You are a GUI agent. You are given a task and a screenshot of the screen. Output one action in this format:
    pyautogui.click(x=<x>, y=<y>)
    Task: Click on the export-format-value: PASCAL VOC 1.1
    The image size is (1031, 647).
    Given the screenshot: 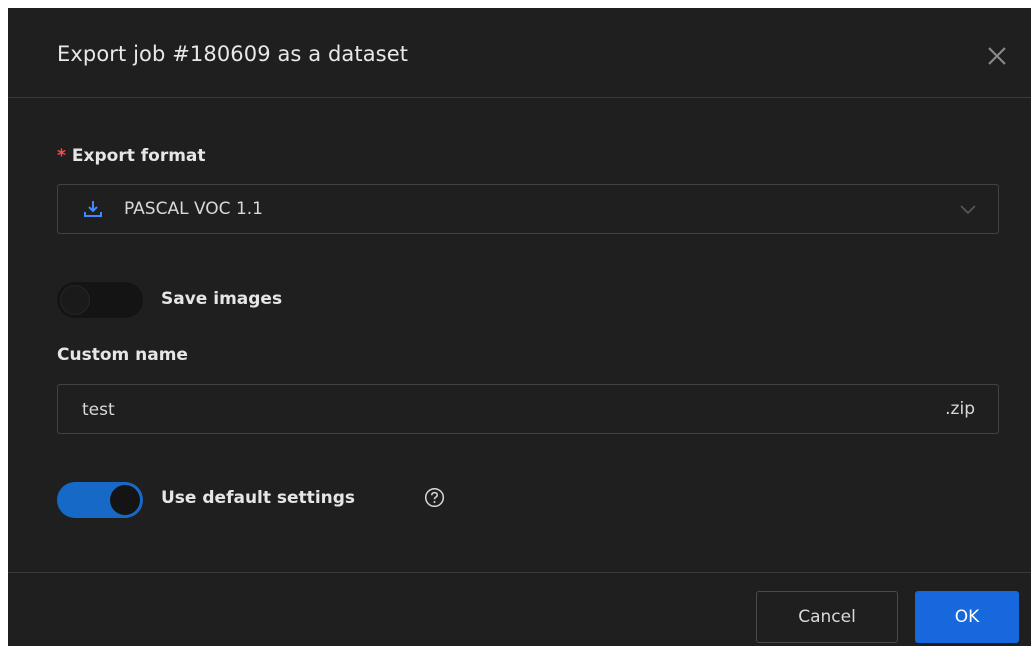 What is the action you would take?
    pyautogui.click(x=193, y=209)
    